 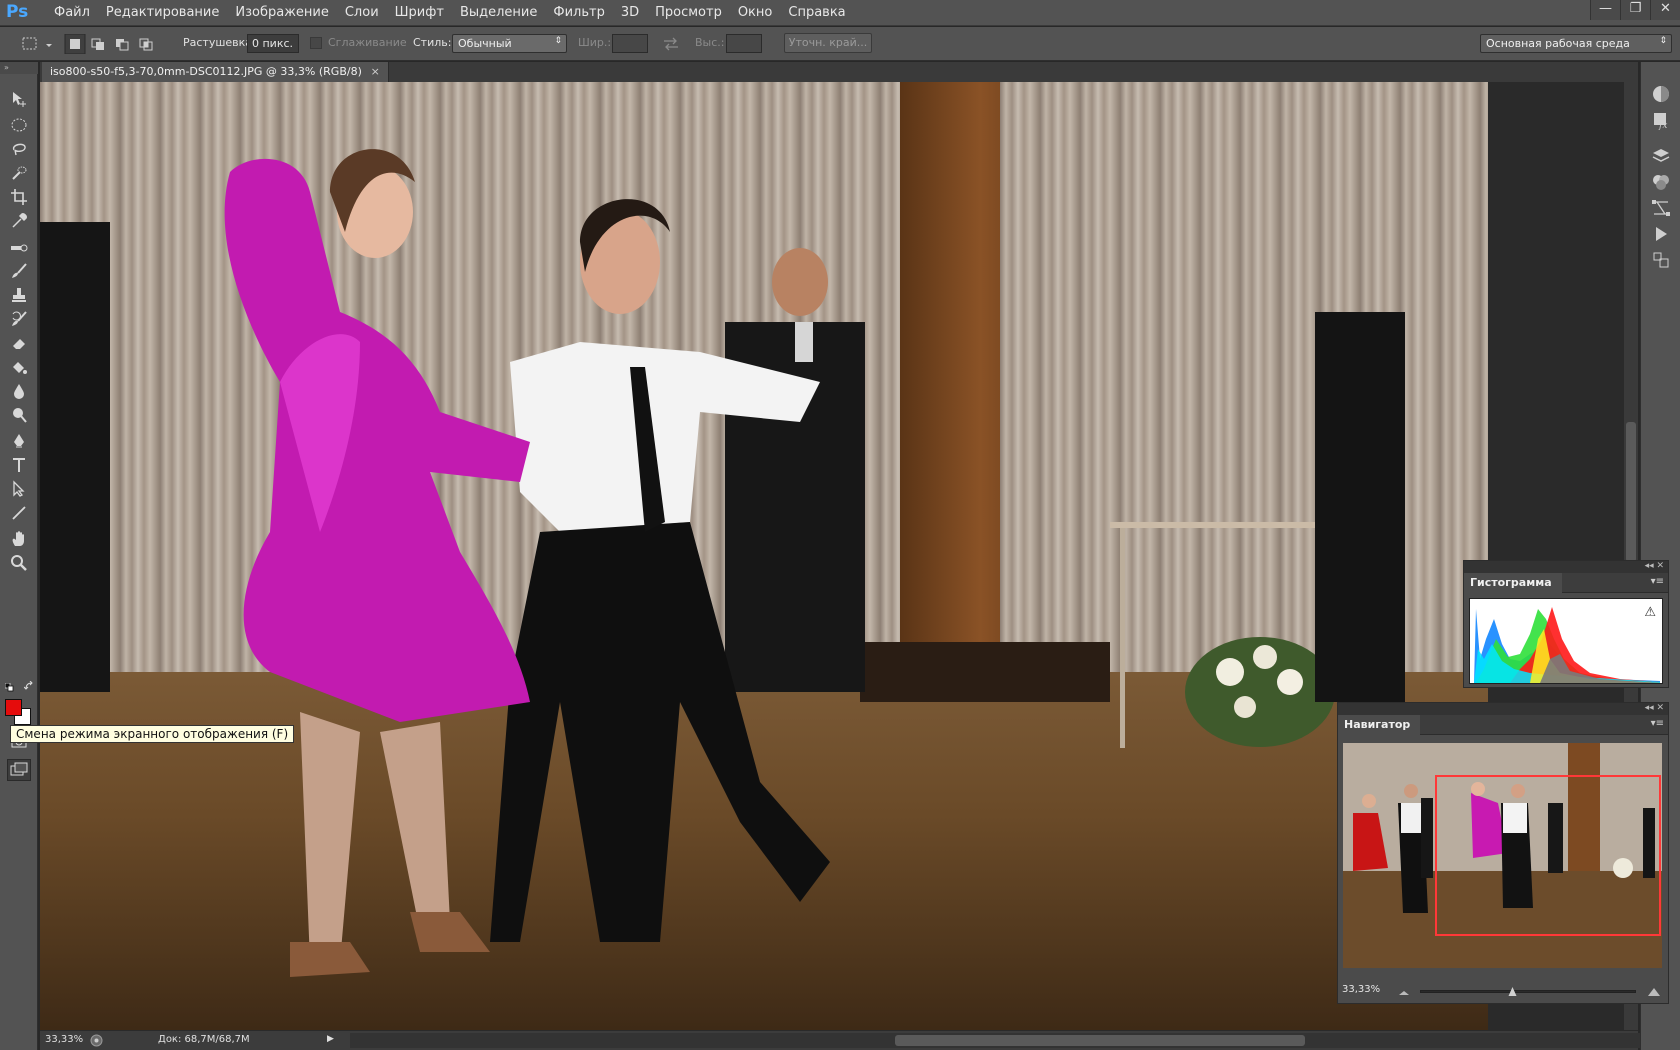 What do you see at coordinates (19, 68) in the screenshot?
I see `collapse-toolbar-icon: »` at bounding box center [19, 68].